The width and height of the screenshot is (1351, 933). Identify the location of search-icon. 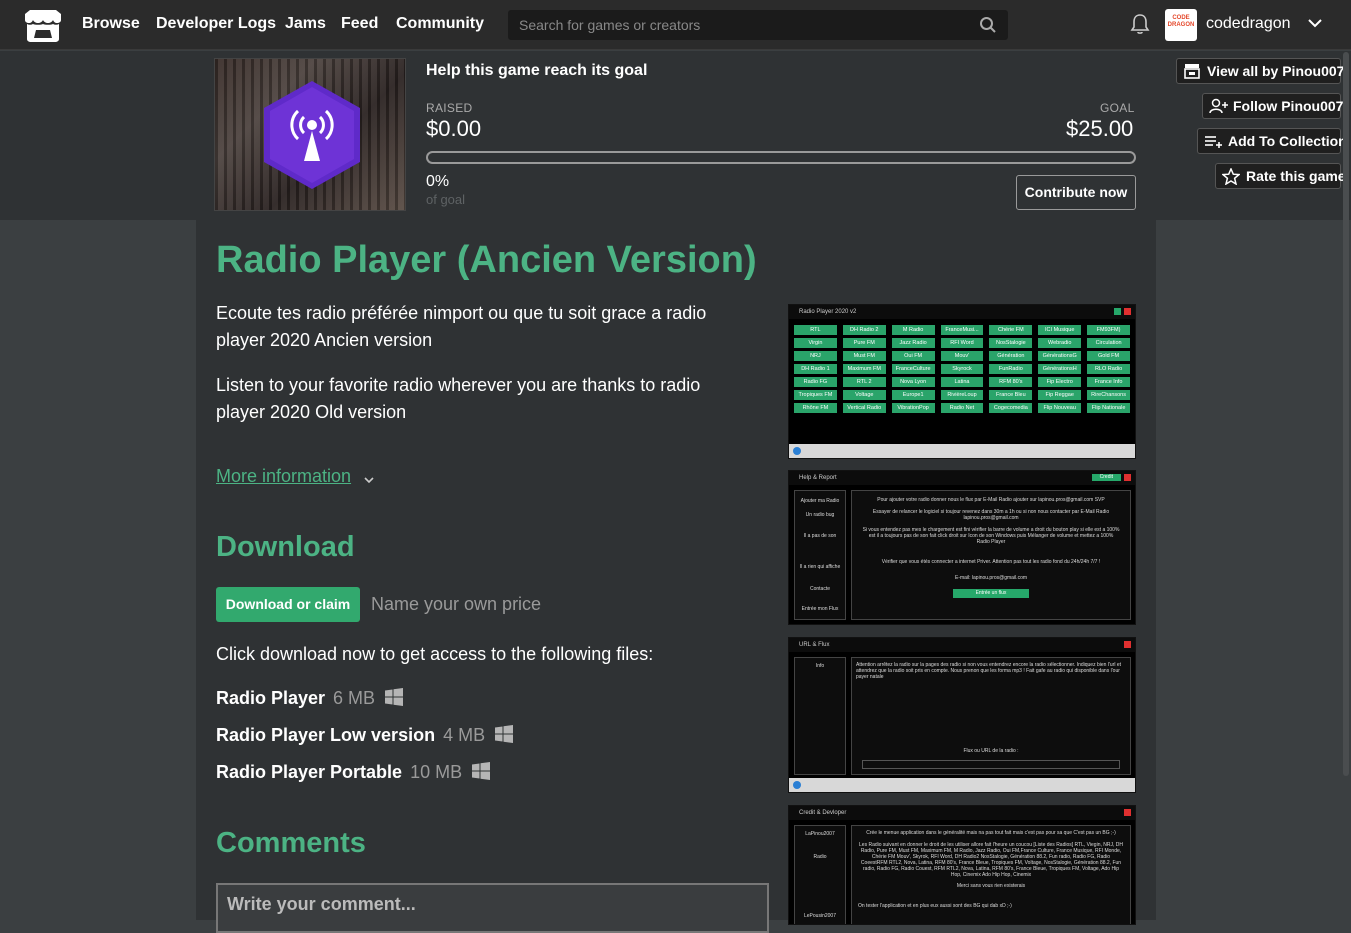
(988, 25).